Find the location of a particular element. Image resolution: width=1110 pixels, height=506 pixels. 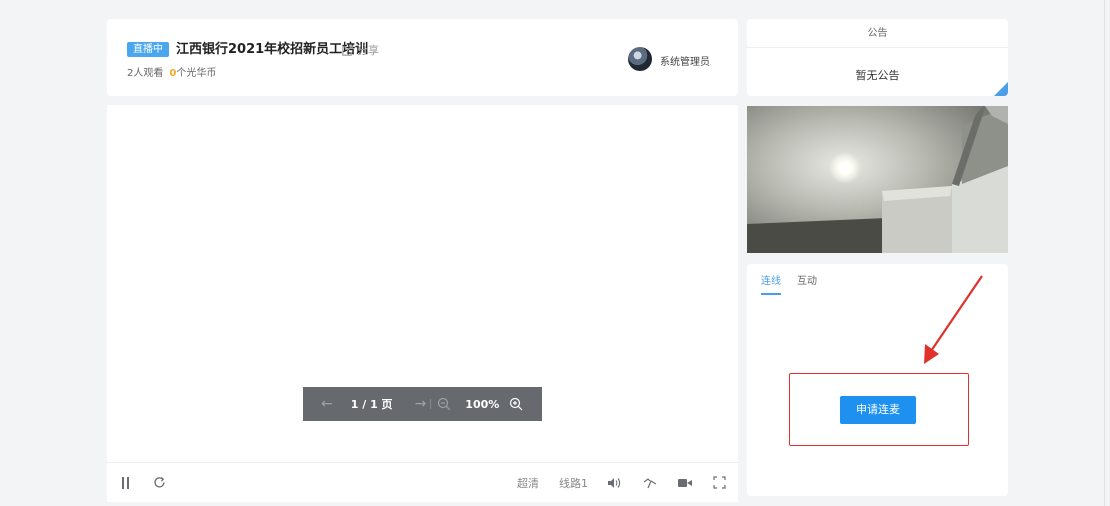

share-icon is located at coordinates (347, 50).